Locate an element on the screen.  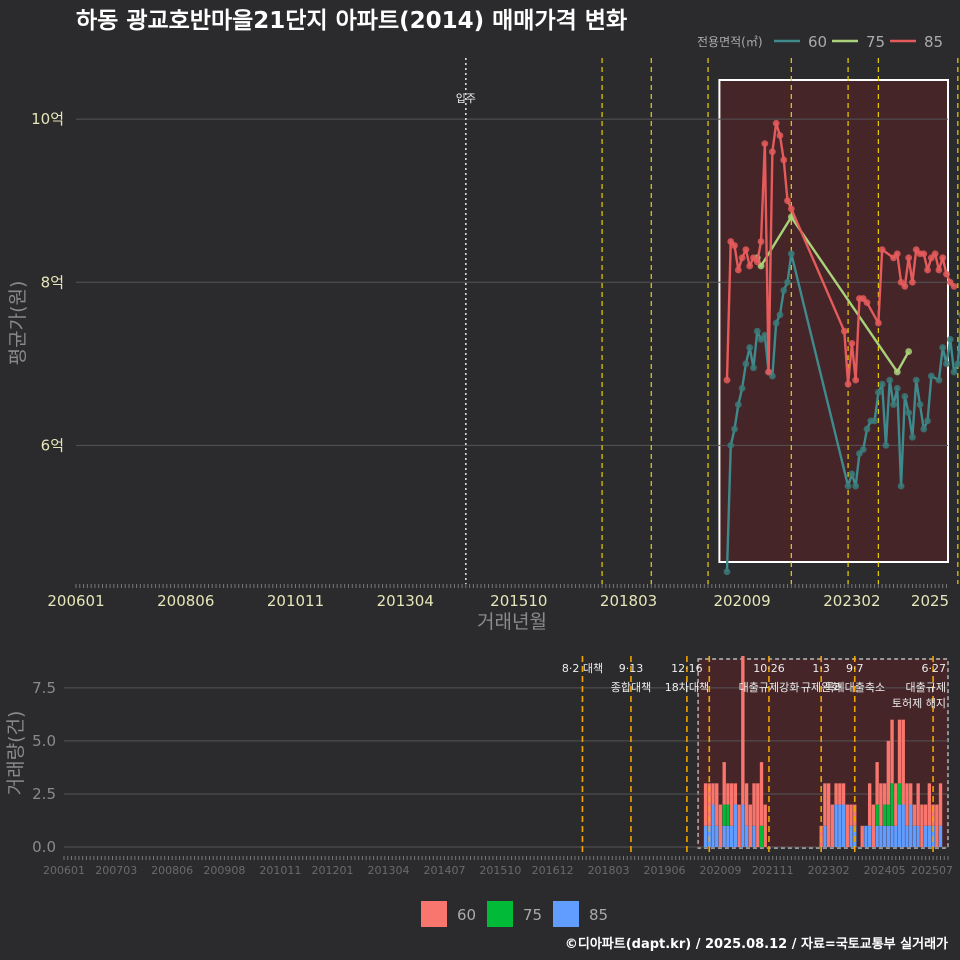
x-tick-label: 200601 is located at coordinates (75, 601).